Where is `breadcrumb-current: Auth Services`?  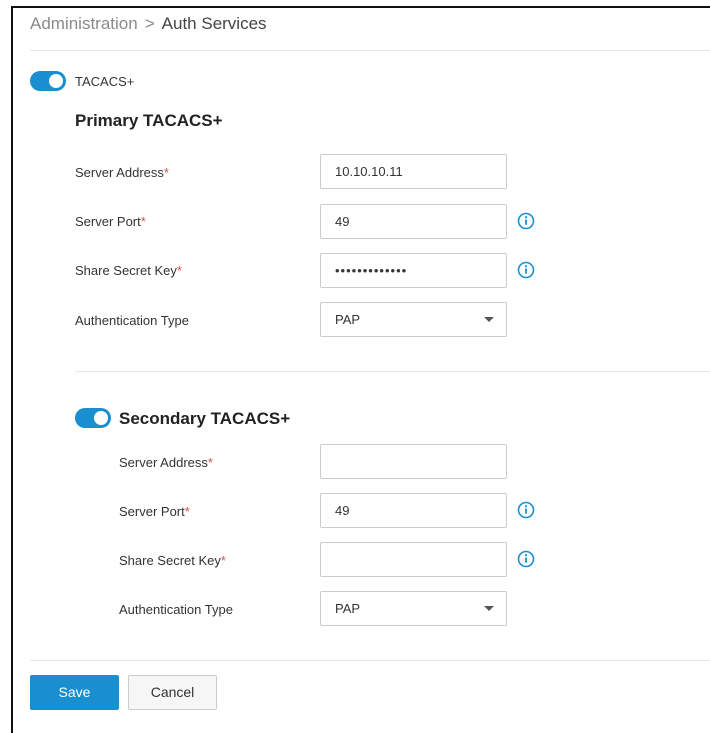
breadcrumb-current: Auth Services is located at coordinates (214, 23).